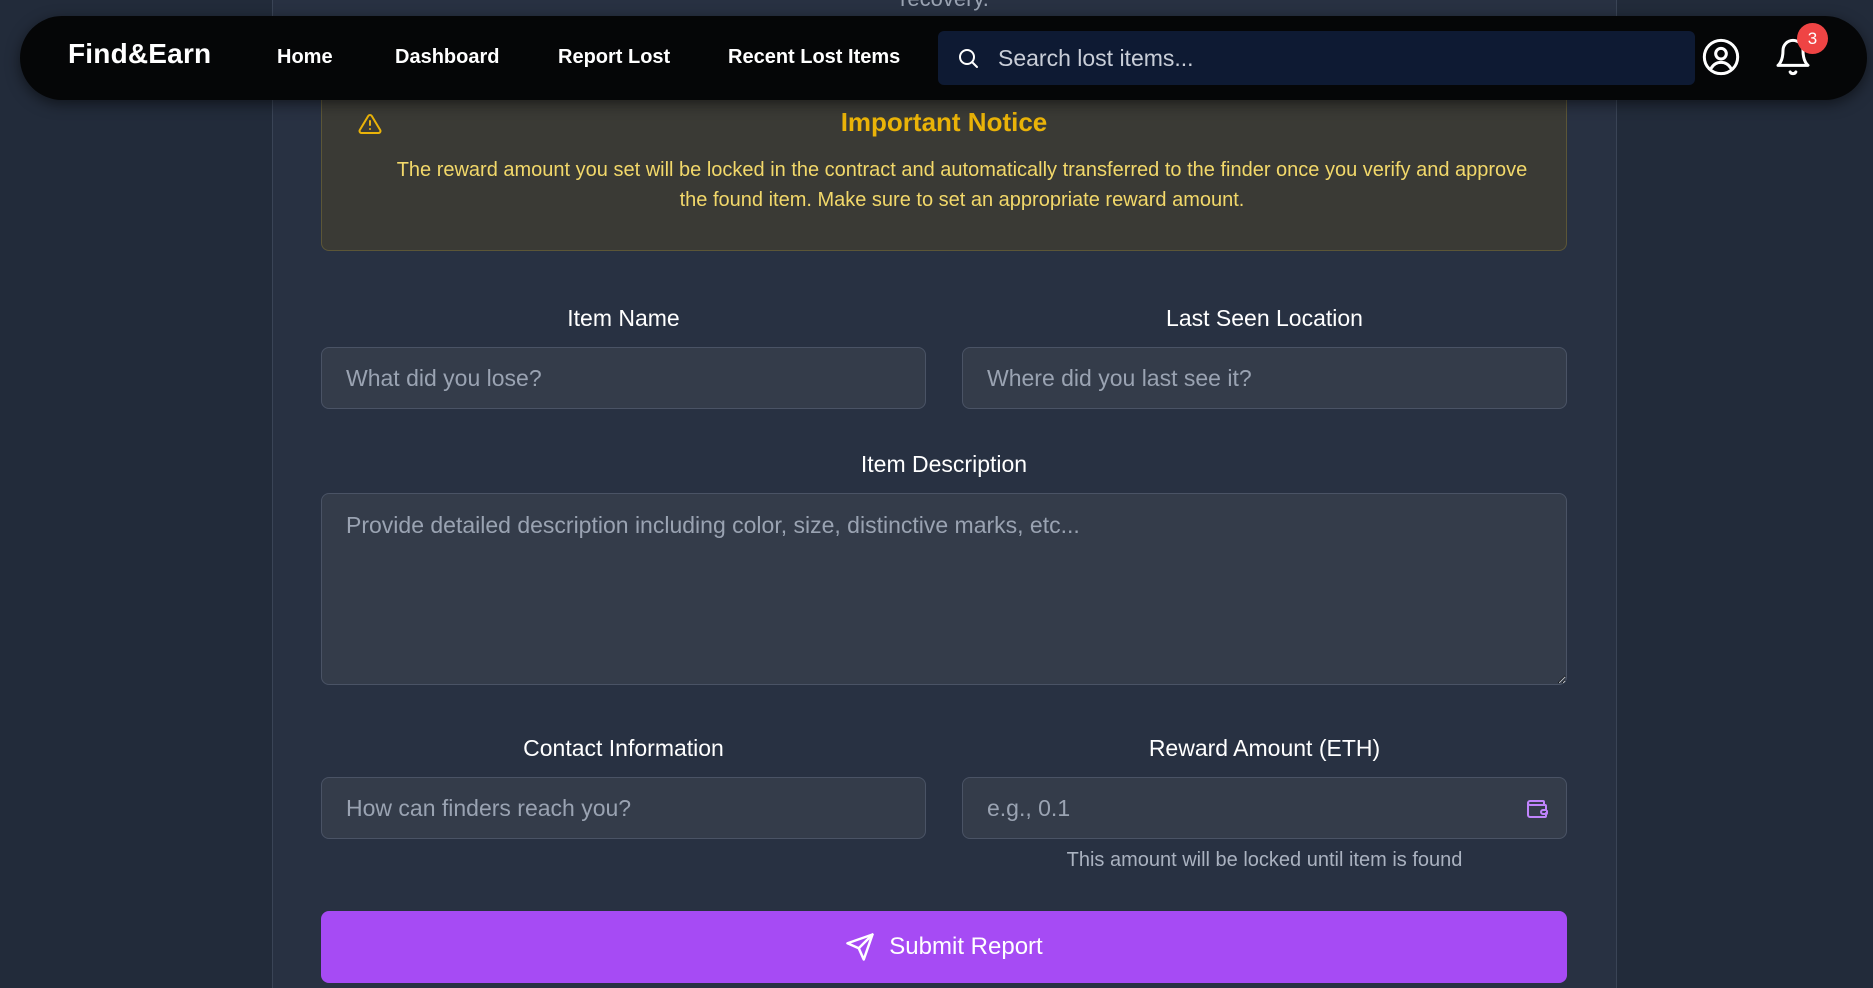  Describe the element at coordinates (623, 378) in the screenshot. I see `item-name-input` at that location.